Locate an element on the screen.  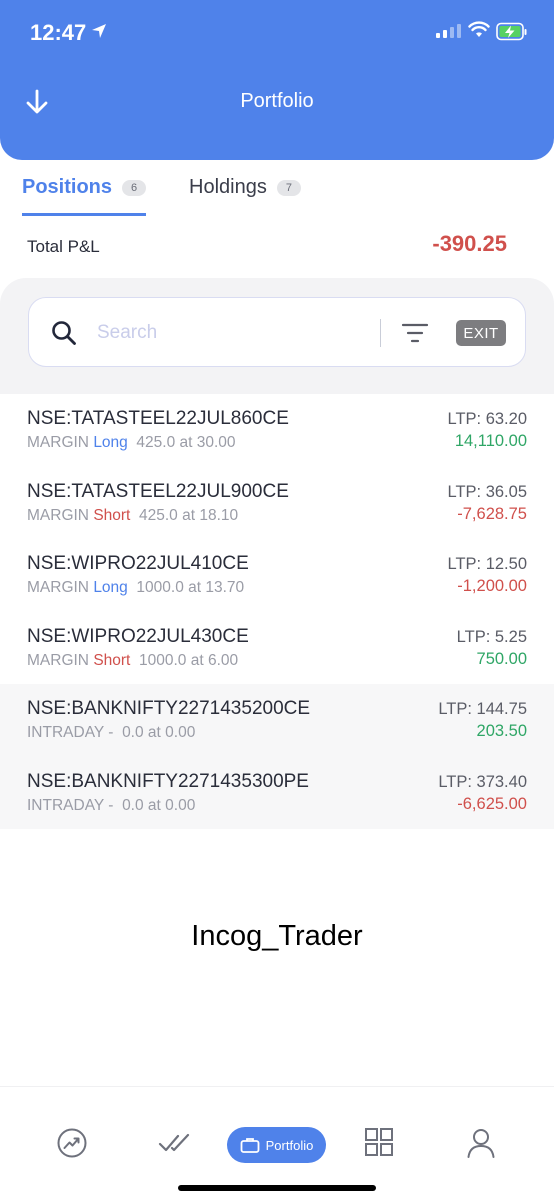
status-time: 12:47 is located at coordinates (58, 32).